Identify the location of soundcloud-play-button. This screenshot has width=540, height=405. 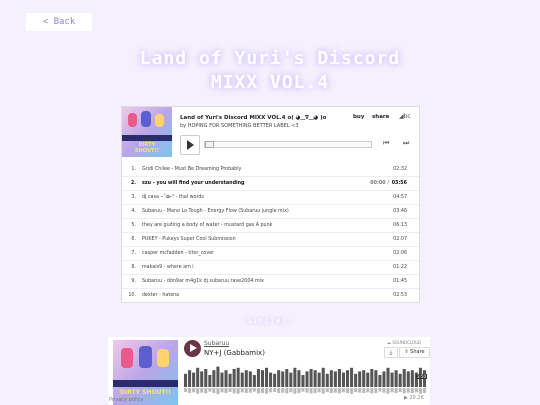
(192, 348).